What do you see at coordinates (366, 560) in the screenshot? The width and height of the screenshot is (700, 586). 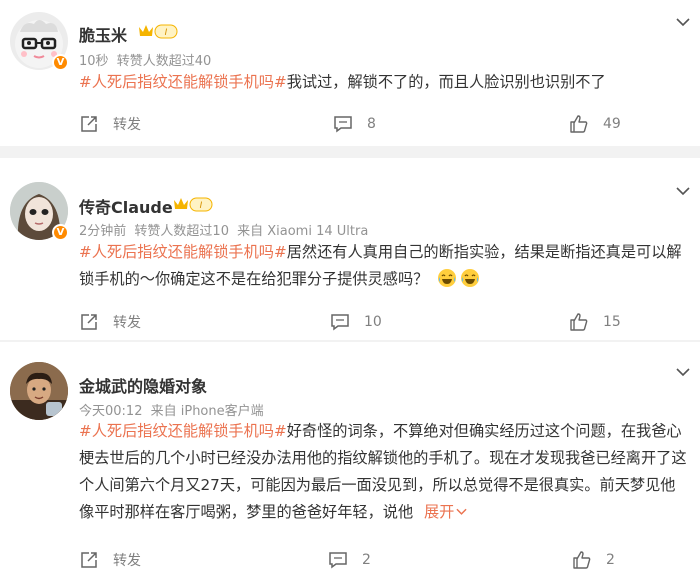 I see `comment-count: 2` at bounding box center [366, 560].